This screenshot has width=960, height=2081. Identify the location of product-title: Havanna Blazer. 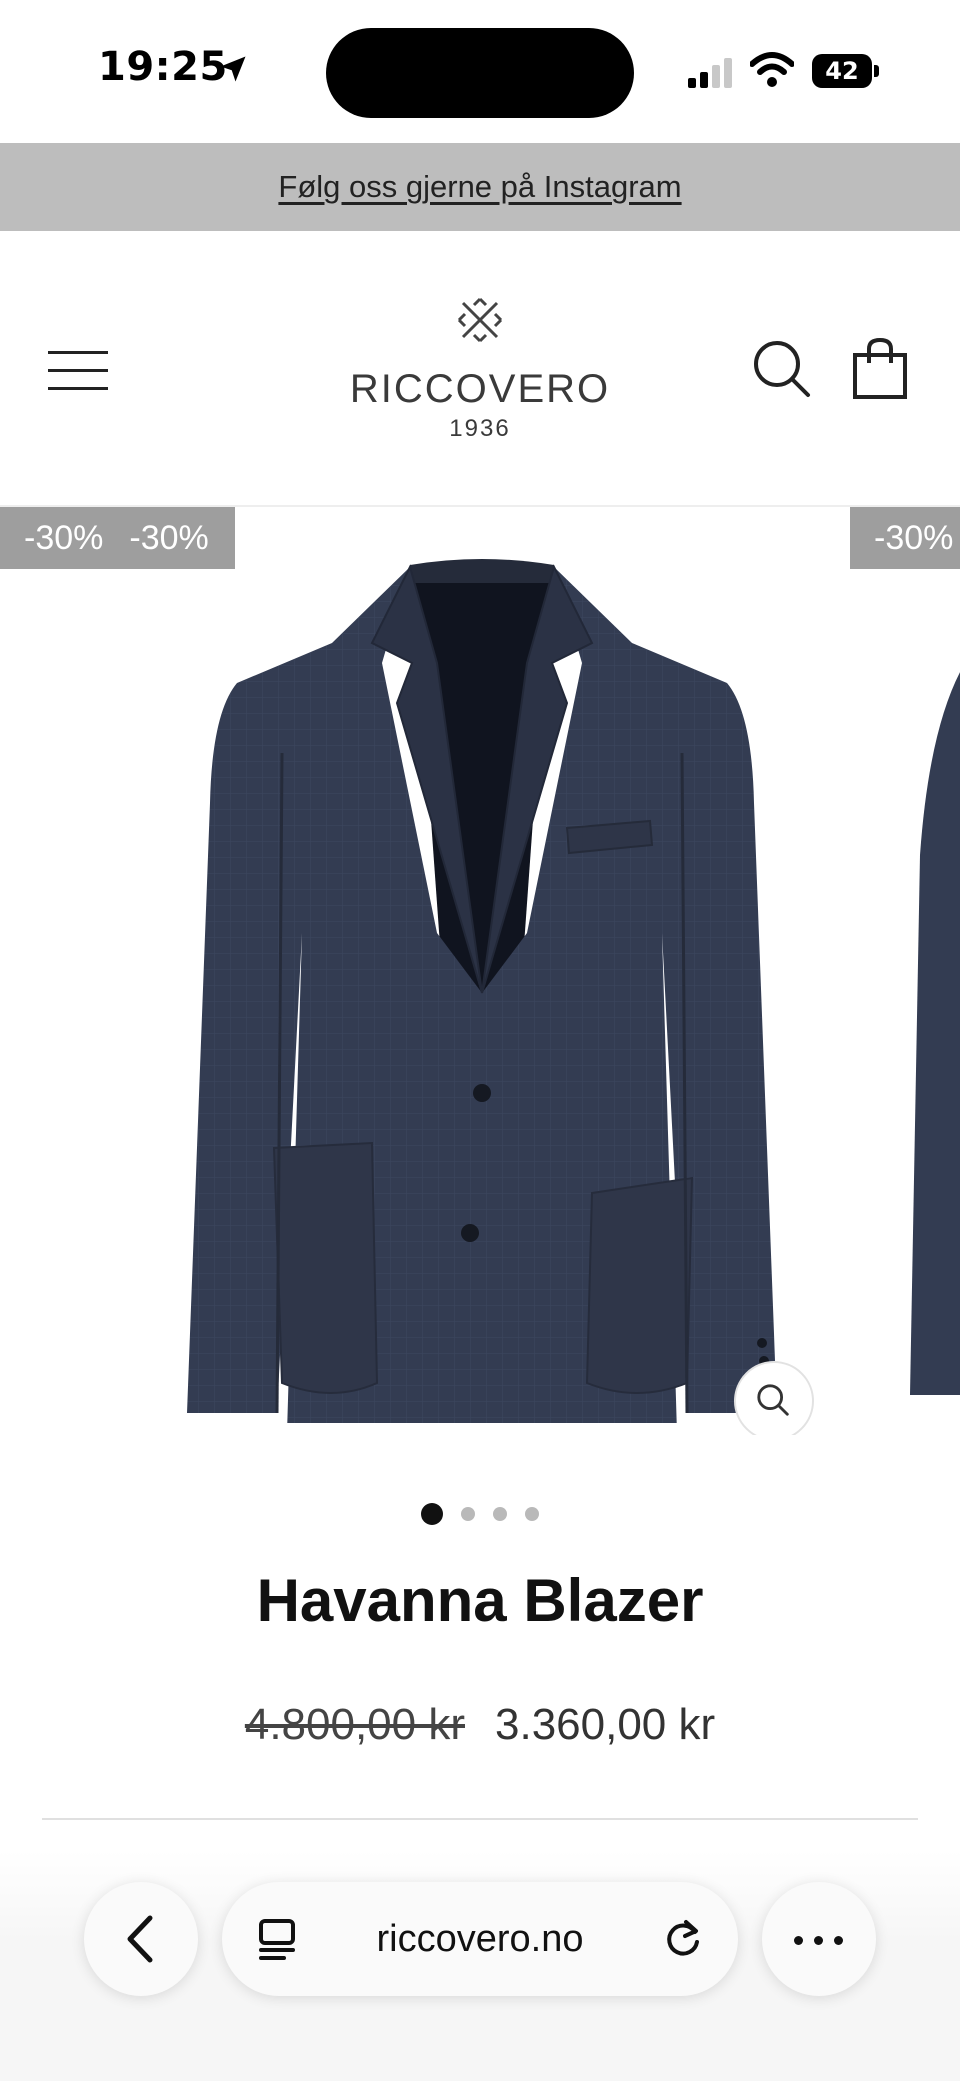
(480, 1600).